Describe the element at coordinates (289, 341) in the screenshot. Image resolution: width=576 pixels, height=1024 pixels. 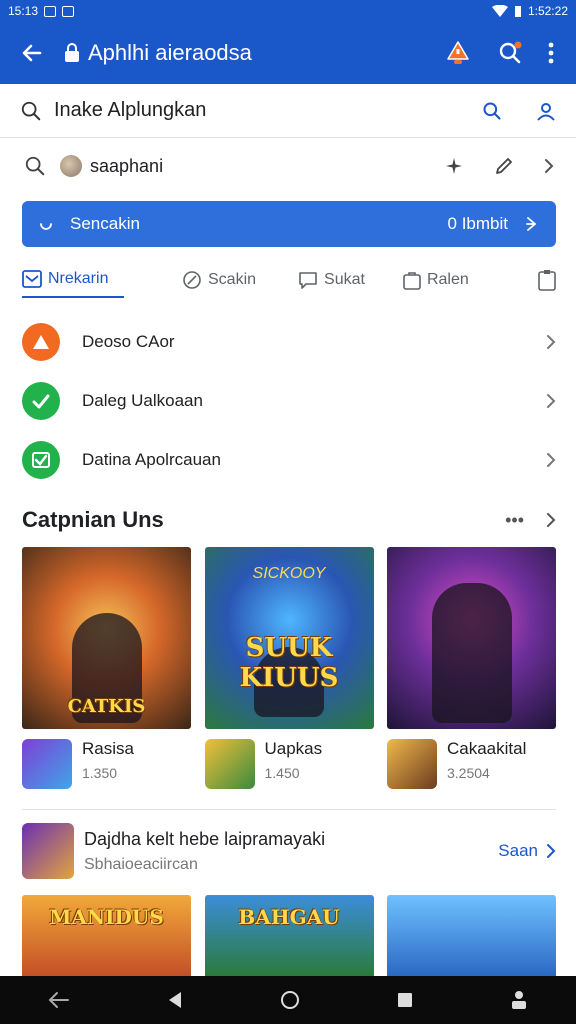
I see `list-item: Deoso CAor` at that location.